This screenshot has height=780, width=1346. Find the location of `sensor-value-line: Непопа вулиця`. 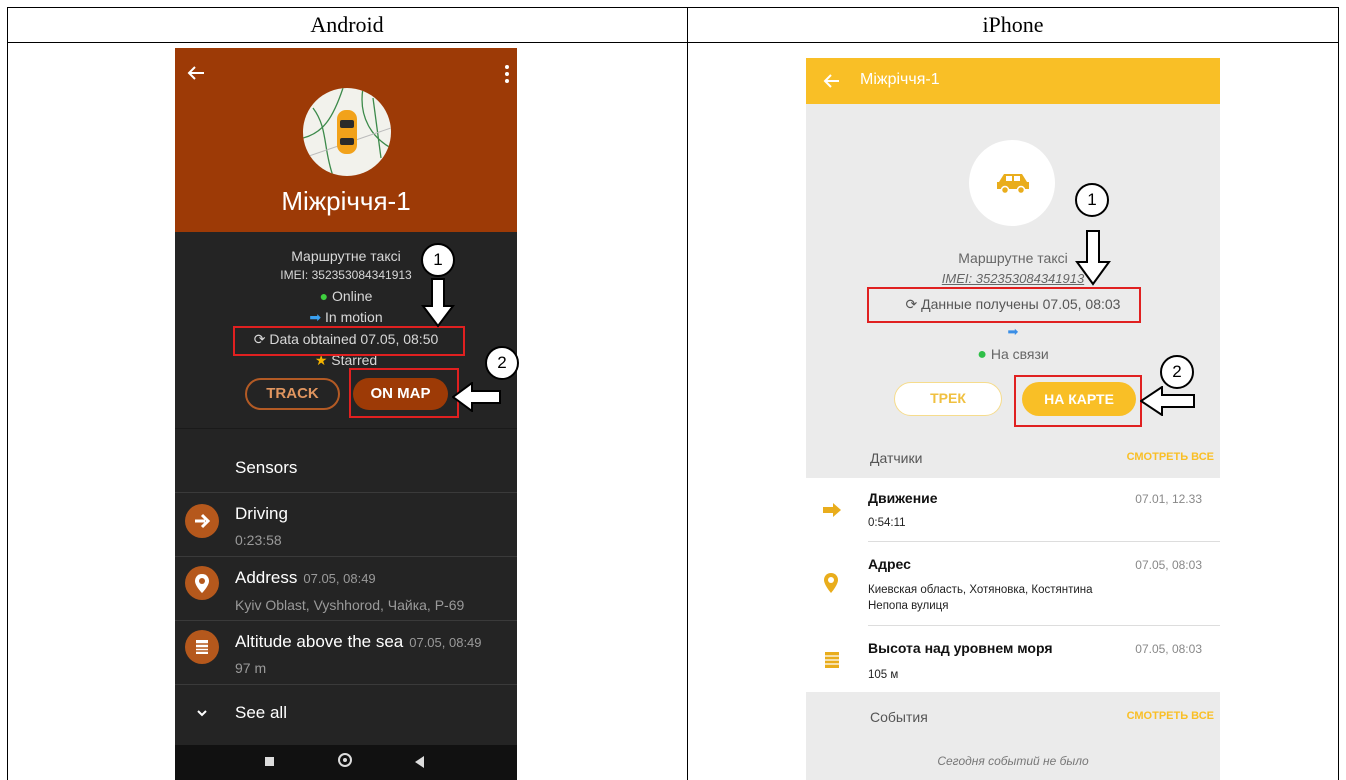

sensor-value-line: Непопа вулиця is located at coordinates (908, 606).